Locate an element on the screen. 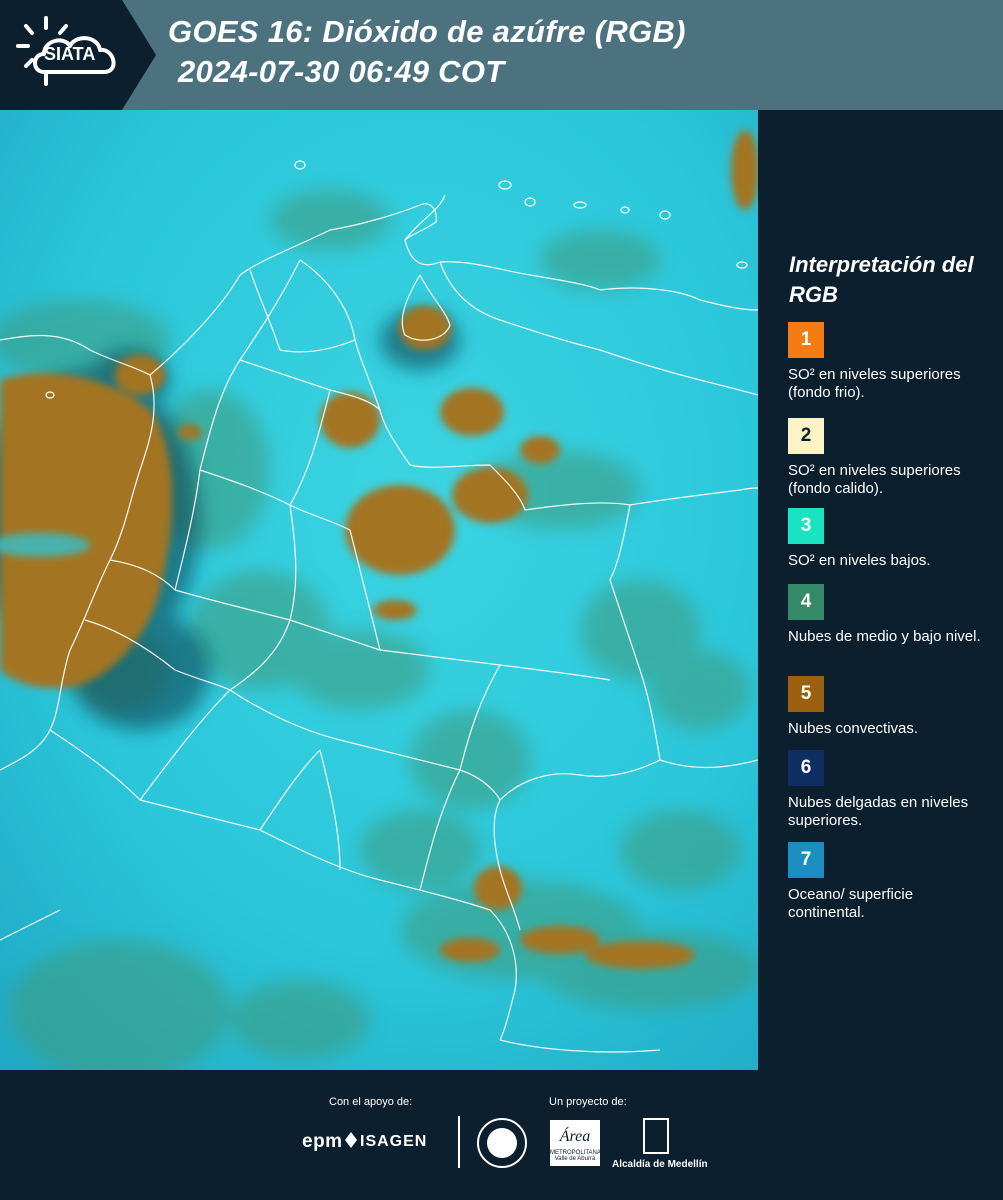 The image size is (1003, 1200). page-timestamp: 2024-07-30 06:49 COT is located at coordinates (341, 71).